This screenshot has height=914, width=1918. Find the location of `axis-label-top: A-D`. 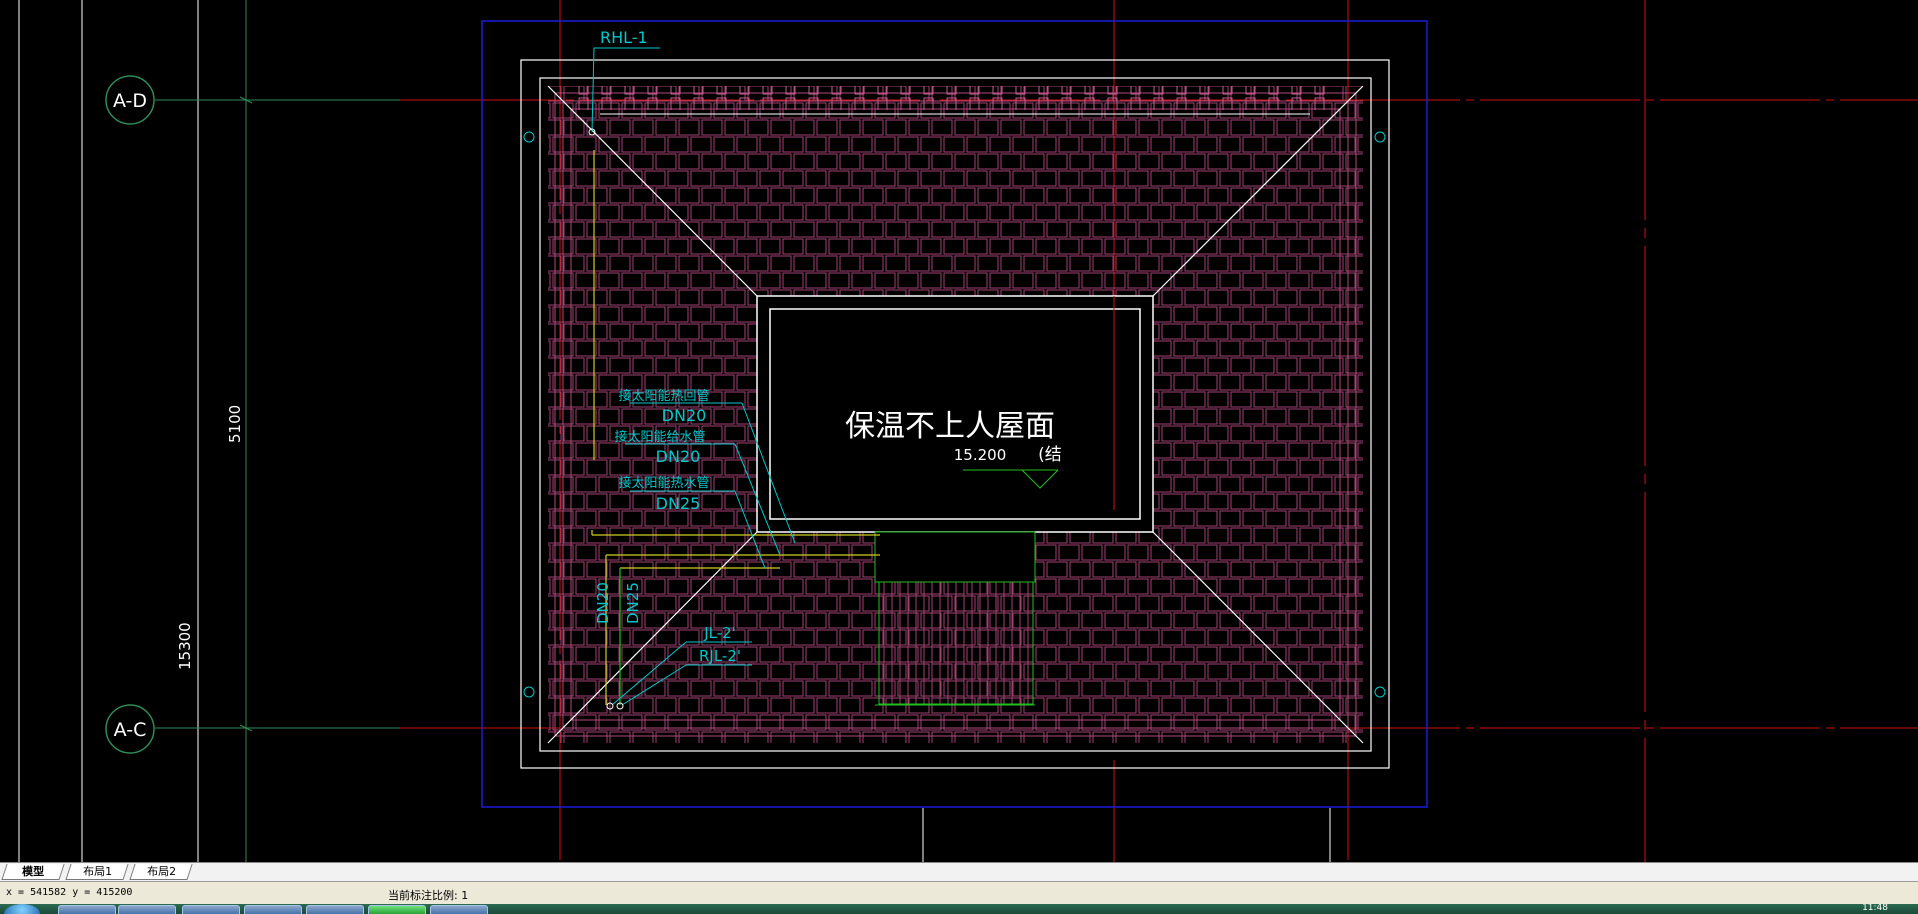

axis-label-top: A-D is located at coordinates (130, 101).